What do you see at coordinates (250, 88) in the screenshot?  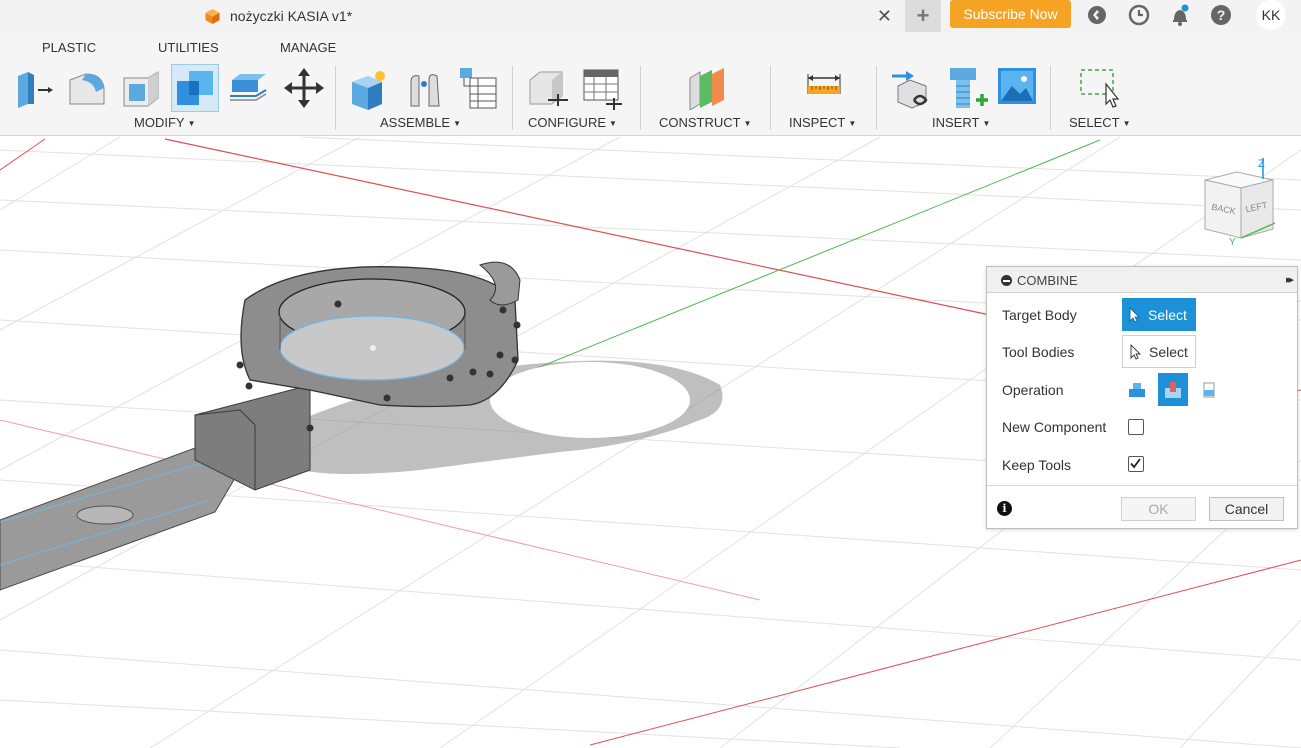 I see `replace-face-icon` at bounding box center [250, 88].